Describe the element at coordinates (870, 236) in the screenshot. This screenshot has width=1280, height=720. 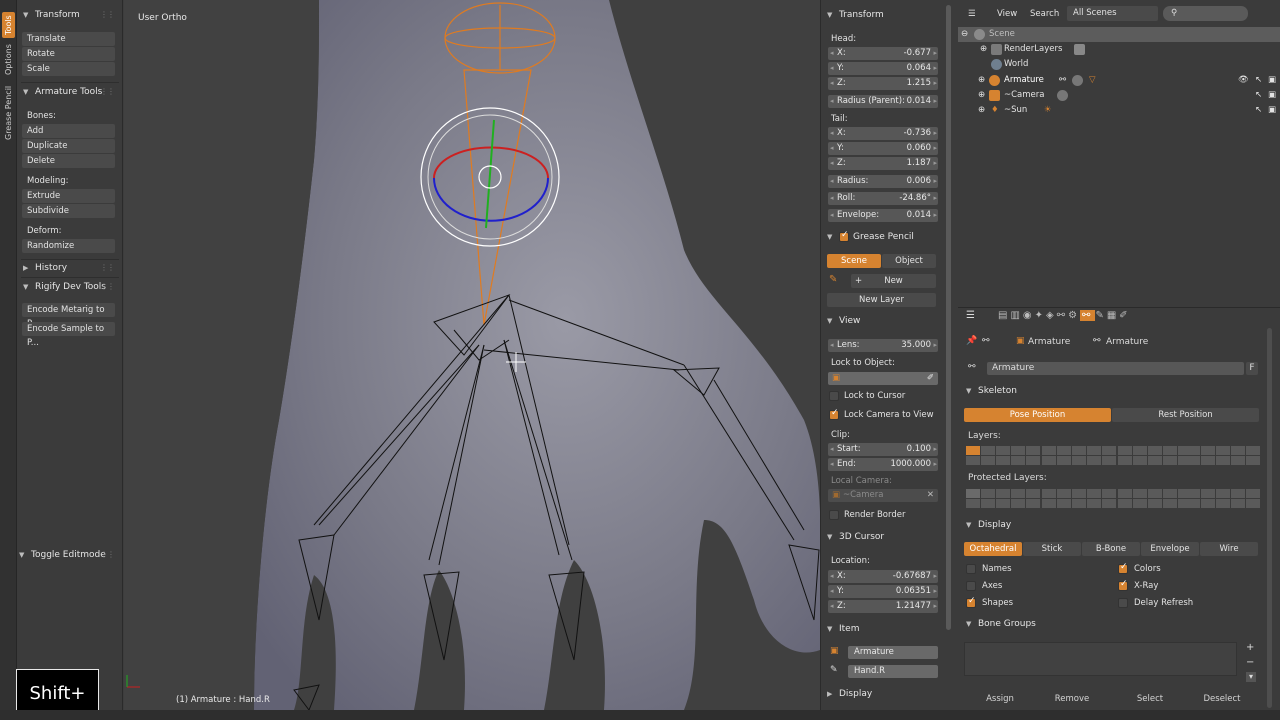
I see `grease-pencil-header: ▼Grease Pencil` at that location.